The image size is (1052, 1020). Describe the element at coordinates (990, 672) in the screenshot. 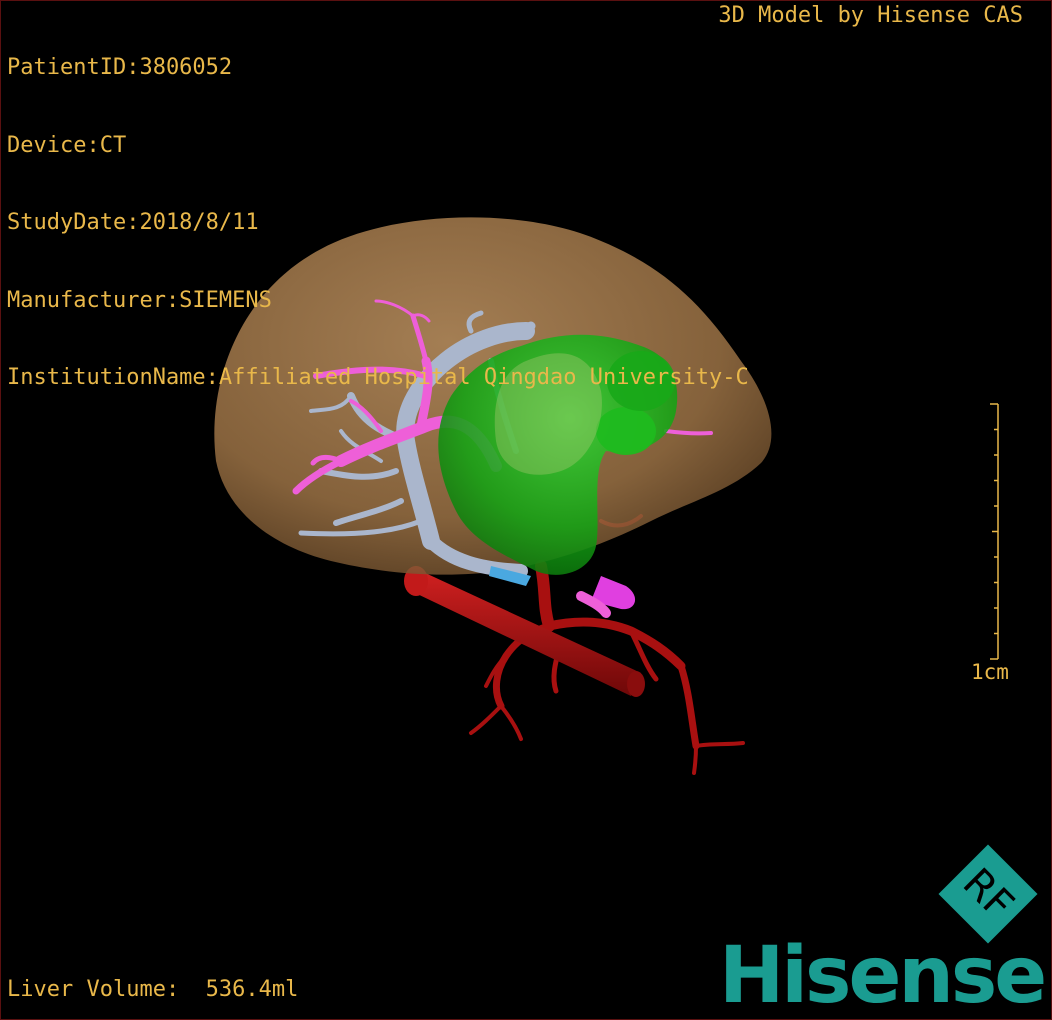

I see `scale-label: 1cm` at that location.